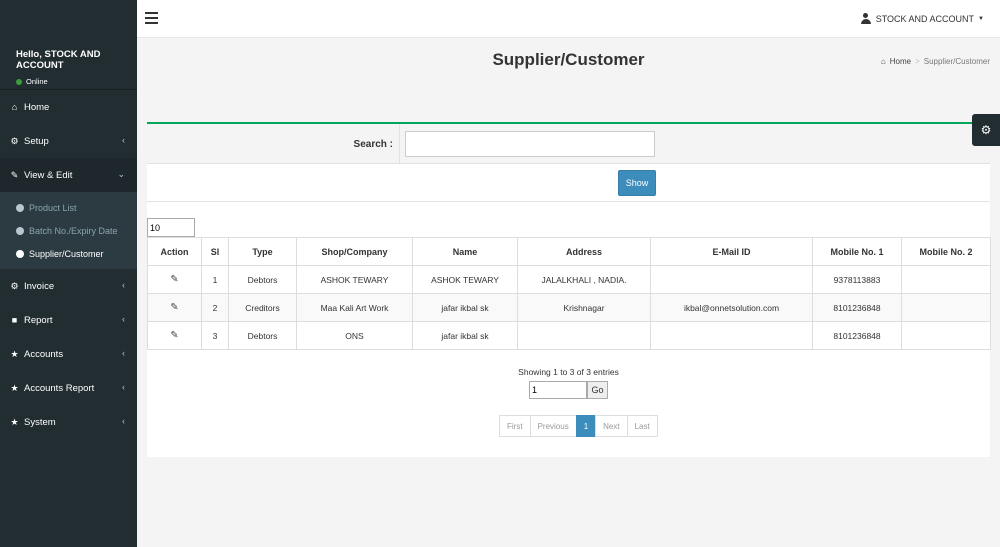 The image size is (1000, 547). What do you see at coordinates (14, 285) in the screenshot?
I see `cog-icon: ⚙` at bounding box center [14, 285].